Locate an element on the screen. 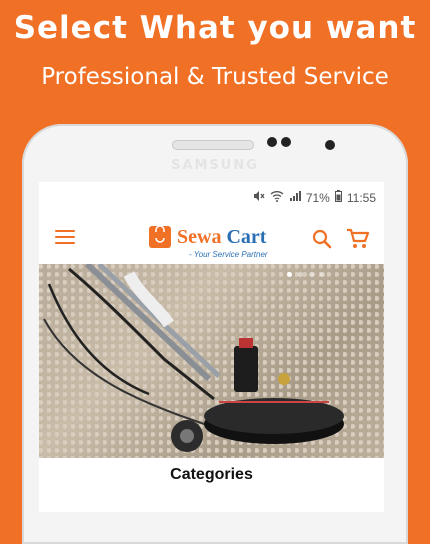 The width and height of the screenshot is (430, 544). front-camera is located at coordinates (330, 145).